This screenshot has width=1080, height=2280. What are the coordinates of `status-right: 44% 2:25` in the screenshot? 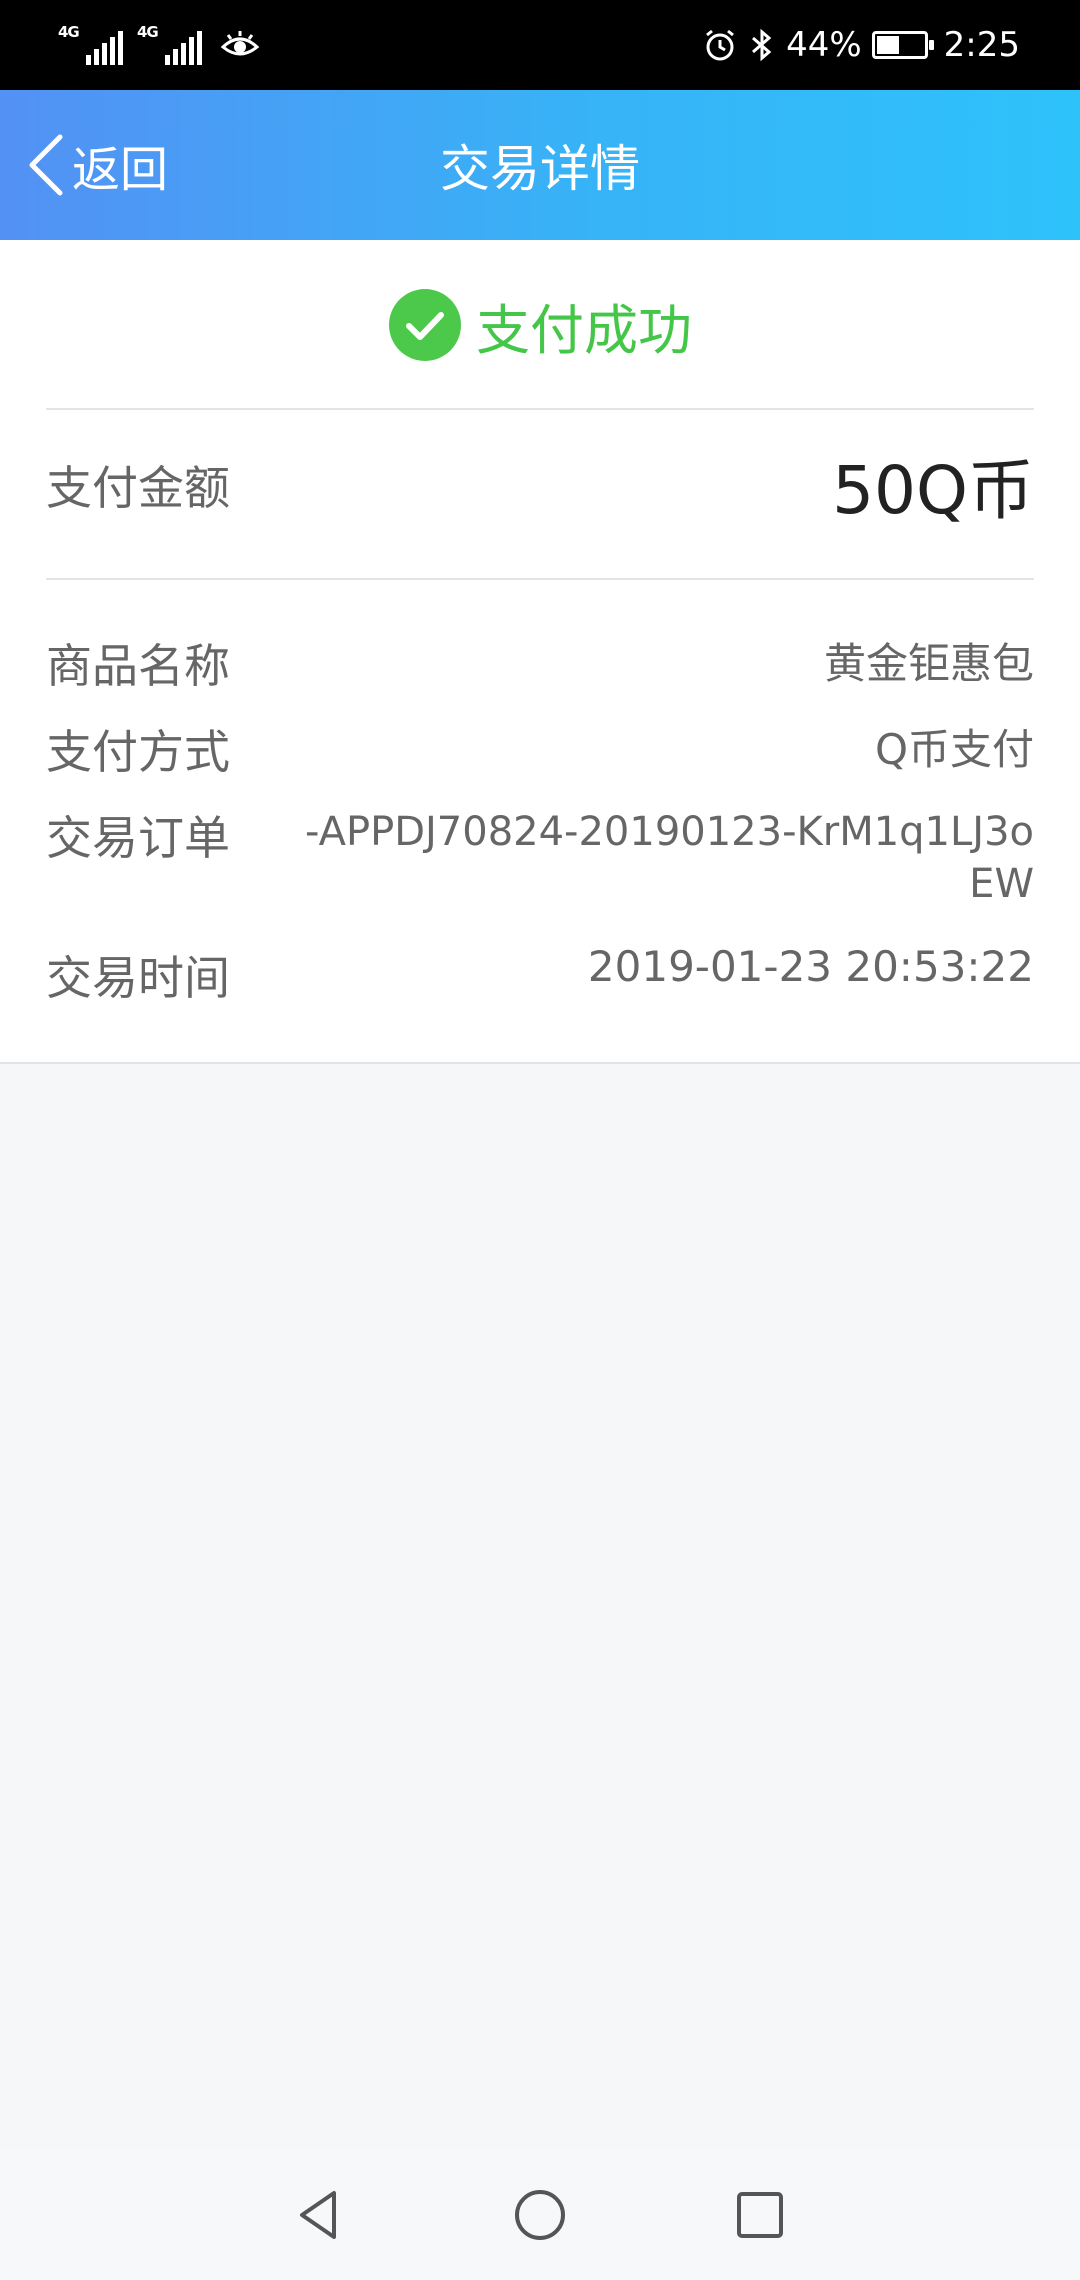 It's located at (866, 45).